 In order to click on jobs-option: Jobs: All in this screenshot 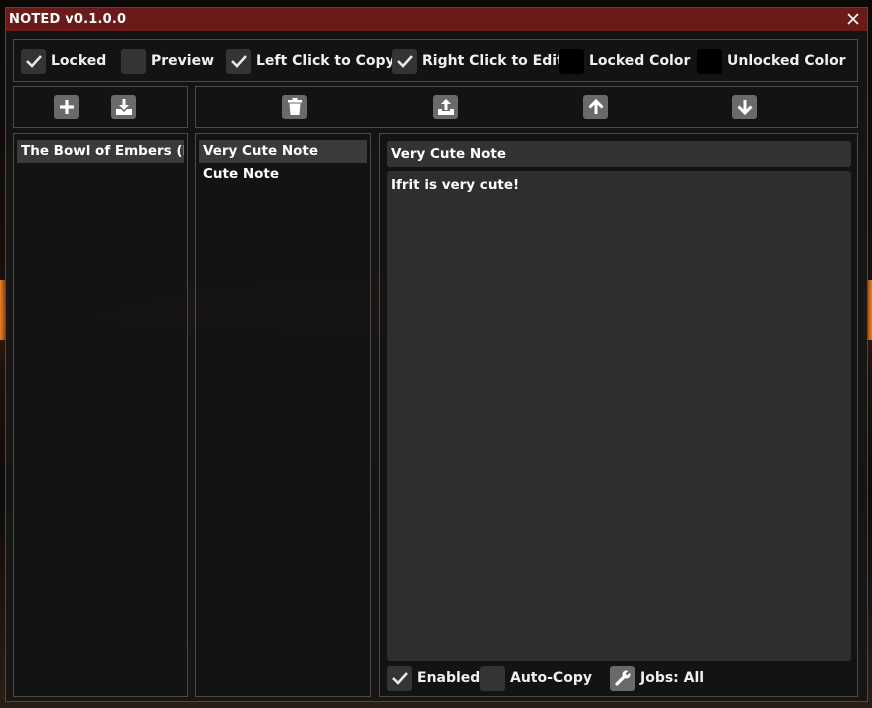, I will do `click(657, 678)`.